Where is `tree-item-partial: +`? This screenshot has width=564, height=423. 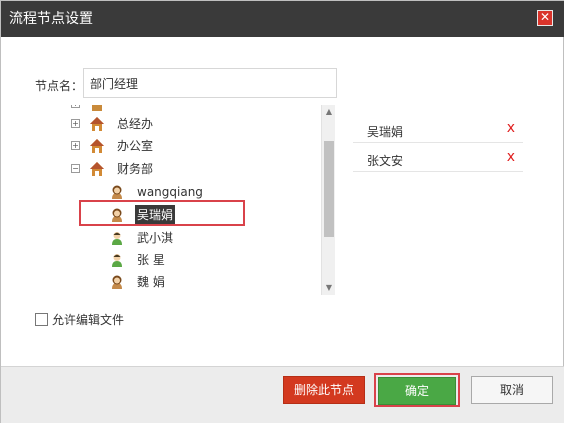 tree-item-partial: + is located at coordinates (181, 109).